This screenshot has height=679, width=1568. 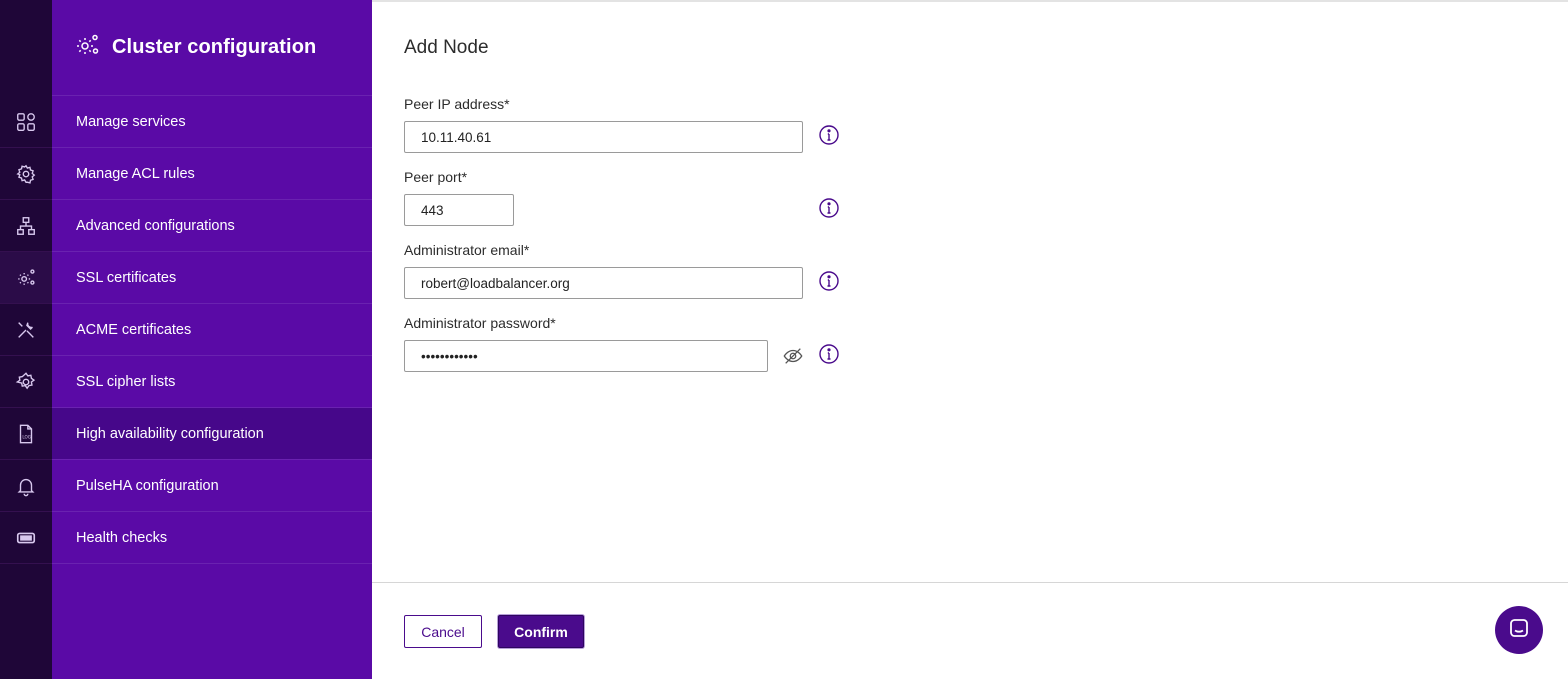 I want to click on sidebar-item-high-availability: High availability configuration, so click(x=212, y=434).